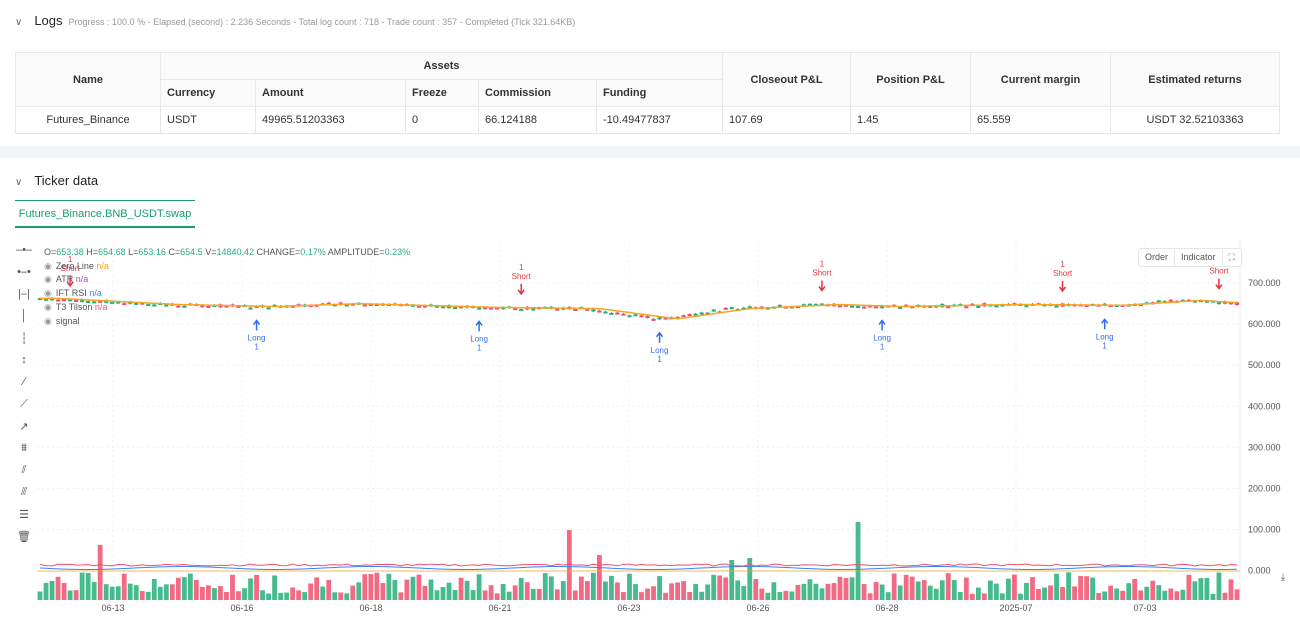 The width and height of the screenshot is (1300, 629). I want to click on long-arrow-icon, so click(659, 337).